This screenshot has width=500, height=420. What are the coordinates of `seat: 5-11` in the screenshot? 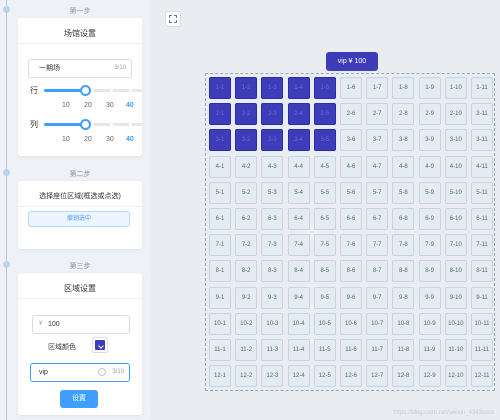 It's located at (482, 192).